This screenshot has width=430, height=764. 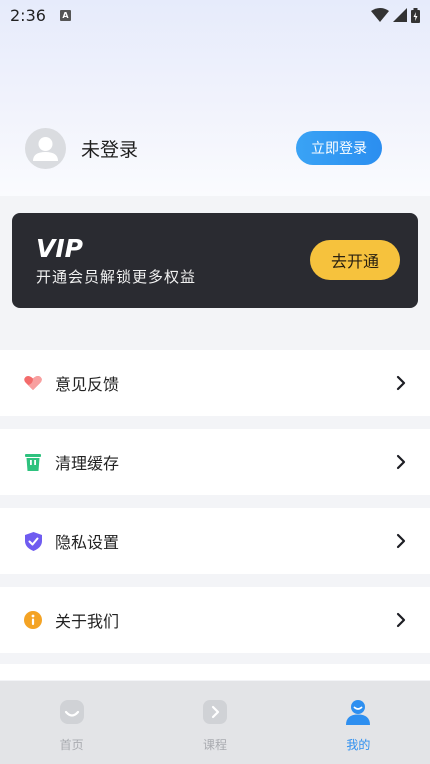 I want to click on vip-open-button: 去开通, so click(x=355, y=260).